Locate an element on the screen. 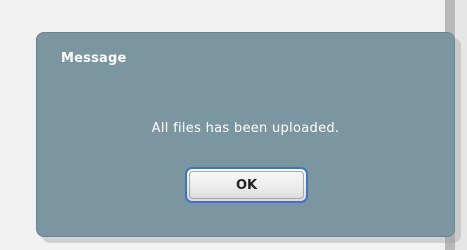 The width and height of the screenshot is (467, 250). ok-button-label: OK is located at coordinates (246, 185).